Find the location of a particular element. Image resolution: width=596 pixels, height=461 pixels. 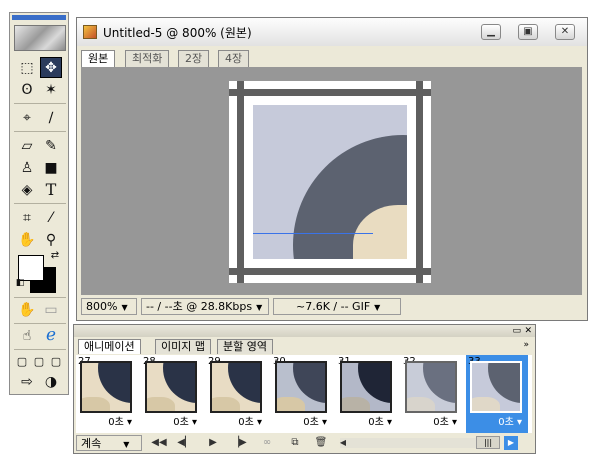

next-frame-icon: ▕▶ is located at coordinates (239, 443).